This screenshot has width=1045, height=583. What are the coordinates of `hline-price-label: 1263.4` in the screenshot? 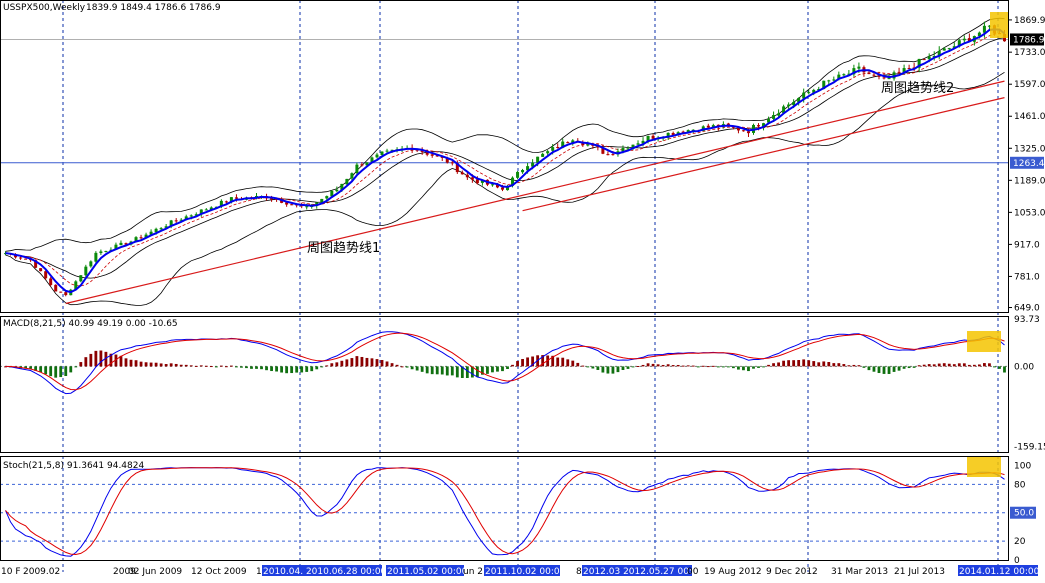 It's located at (1029, 164).